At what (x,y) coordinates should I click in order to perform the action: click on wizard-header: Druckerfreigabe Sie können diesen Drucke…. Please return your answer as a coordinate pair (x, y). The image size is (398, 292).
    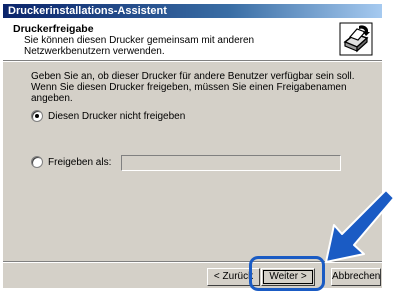
    Looking at the image, I should click on (192, 39).